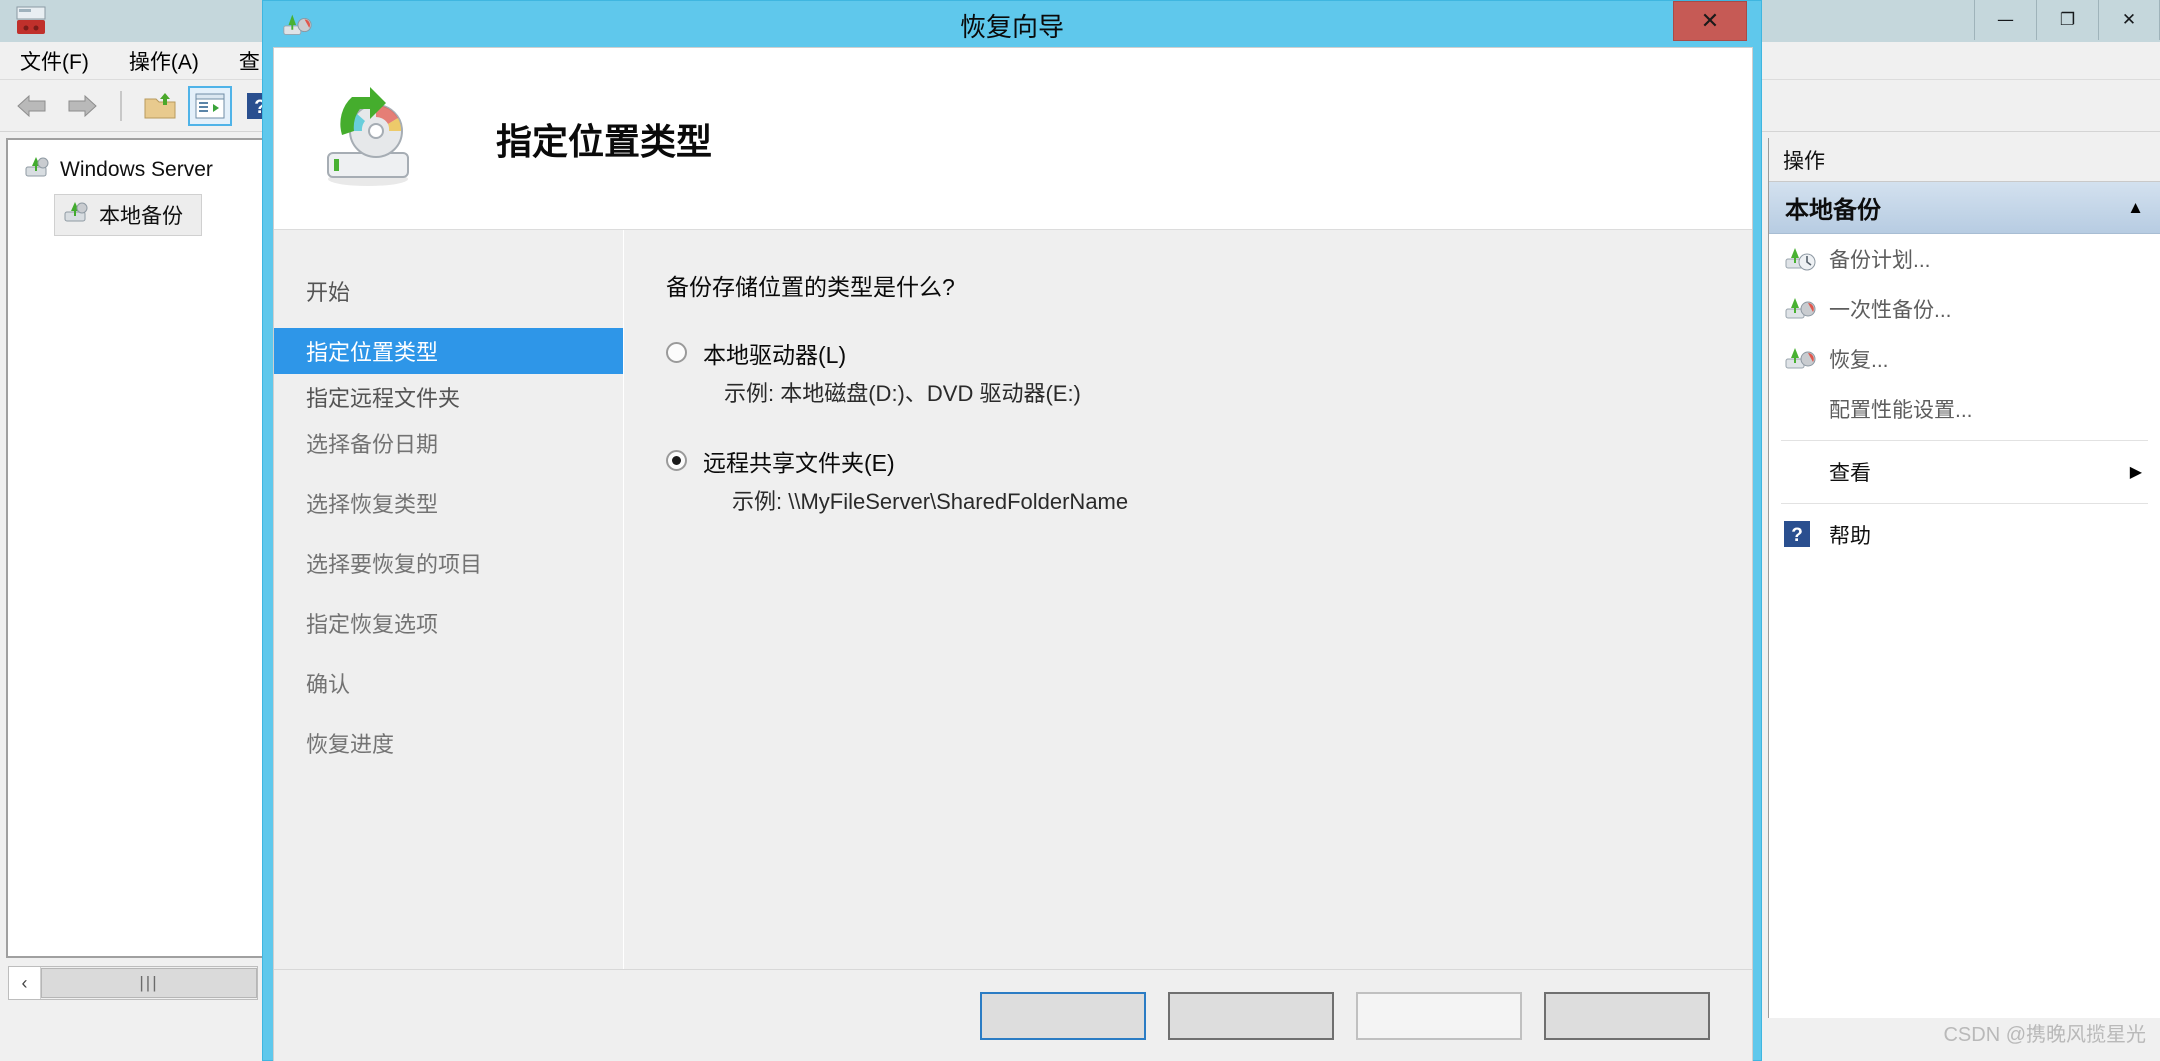 This screenshot has width=2160, height=1061. Describe the element at coordinates (604, 141) in the screenshot. I see `wizard-page-title: 指定位置类型` at that location.